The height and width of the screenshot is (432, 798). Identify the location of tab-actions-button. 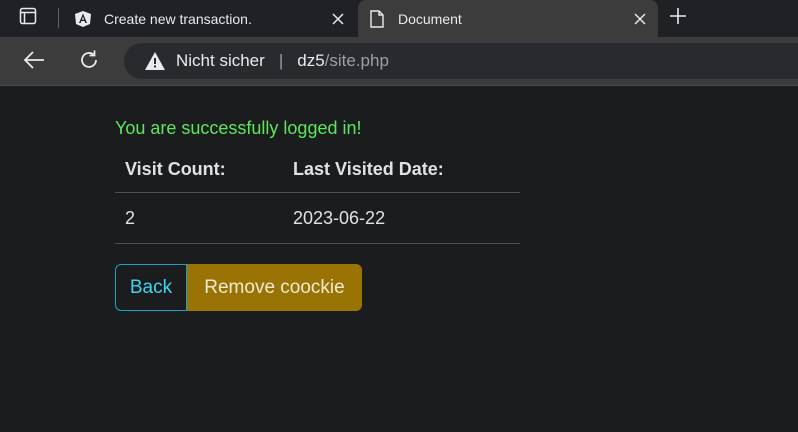
(28, 18).